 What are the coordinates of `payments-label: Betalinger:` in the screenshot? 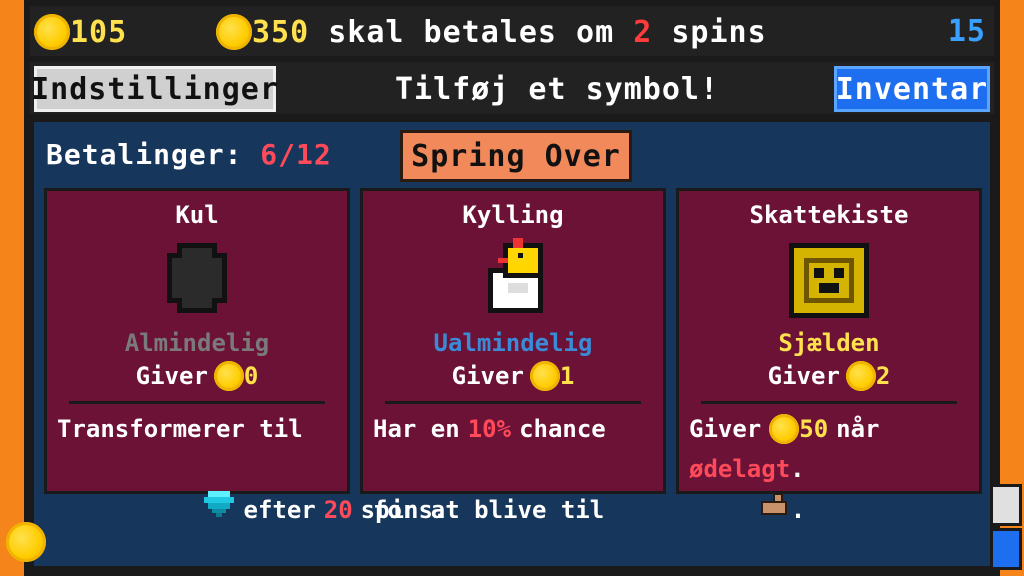 It's located at (144, 154).